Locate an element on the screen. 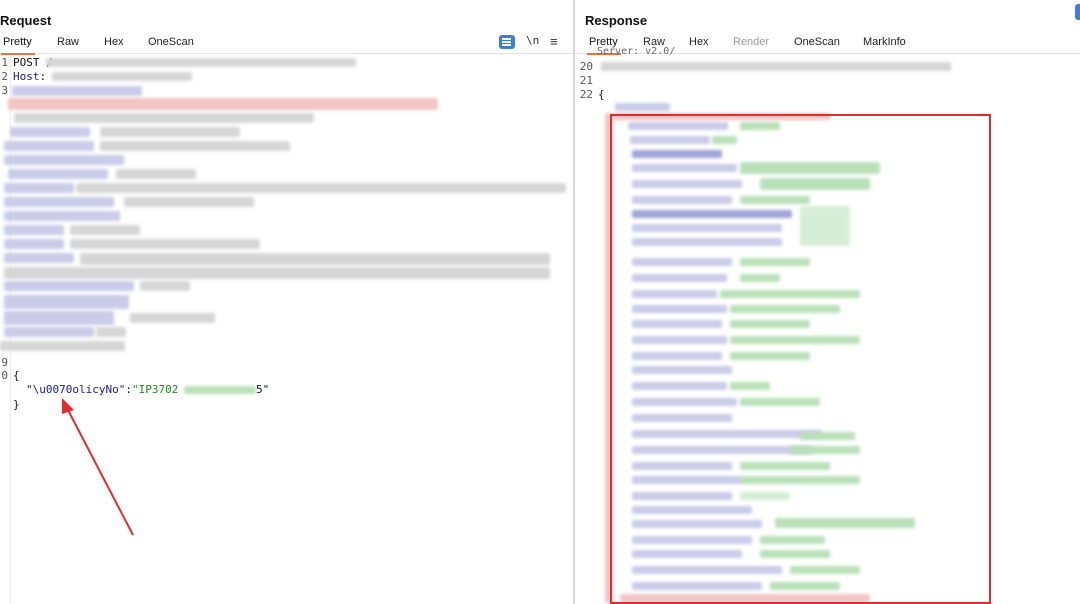 This screenshot has height=604, width=1080. json-close-brace: } is located at coordinates (16, 404).